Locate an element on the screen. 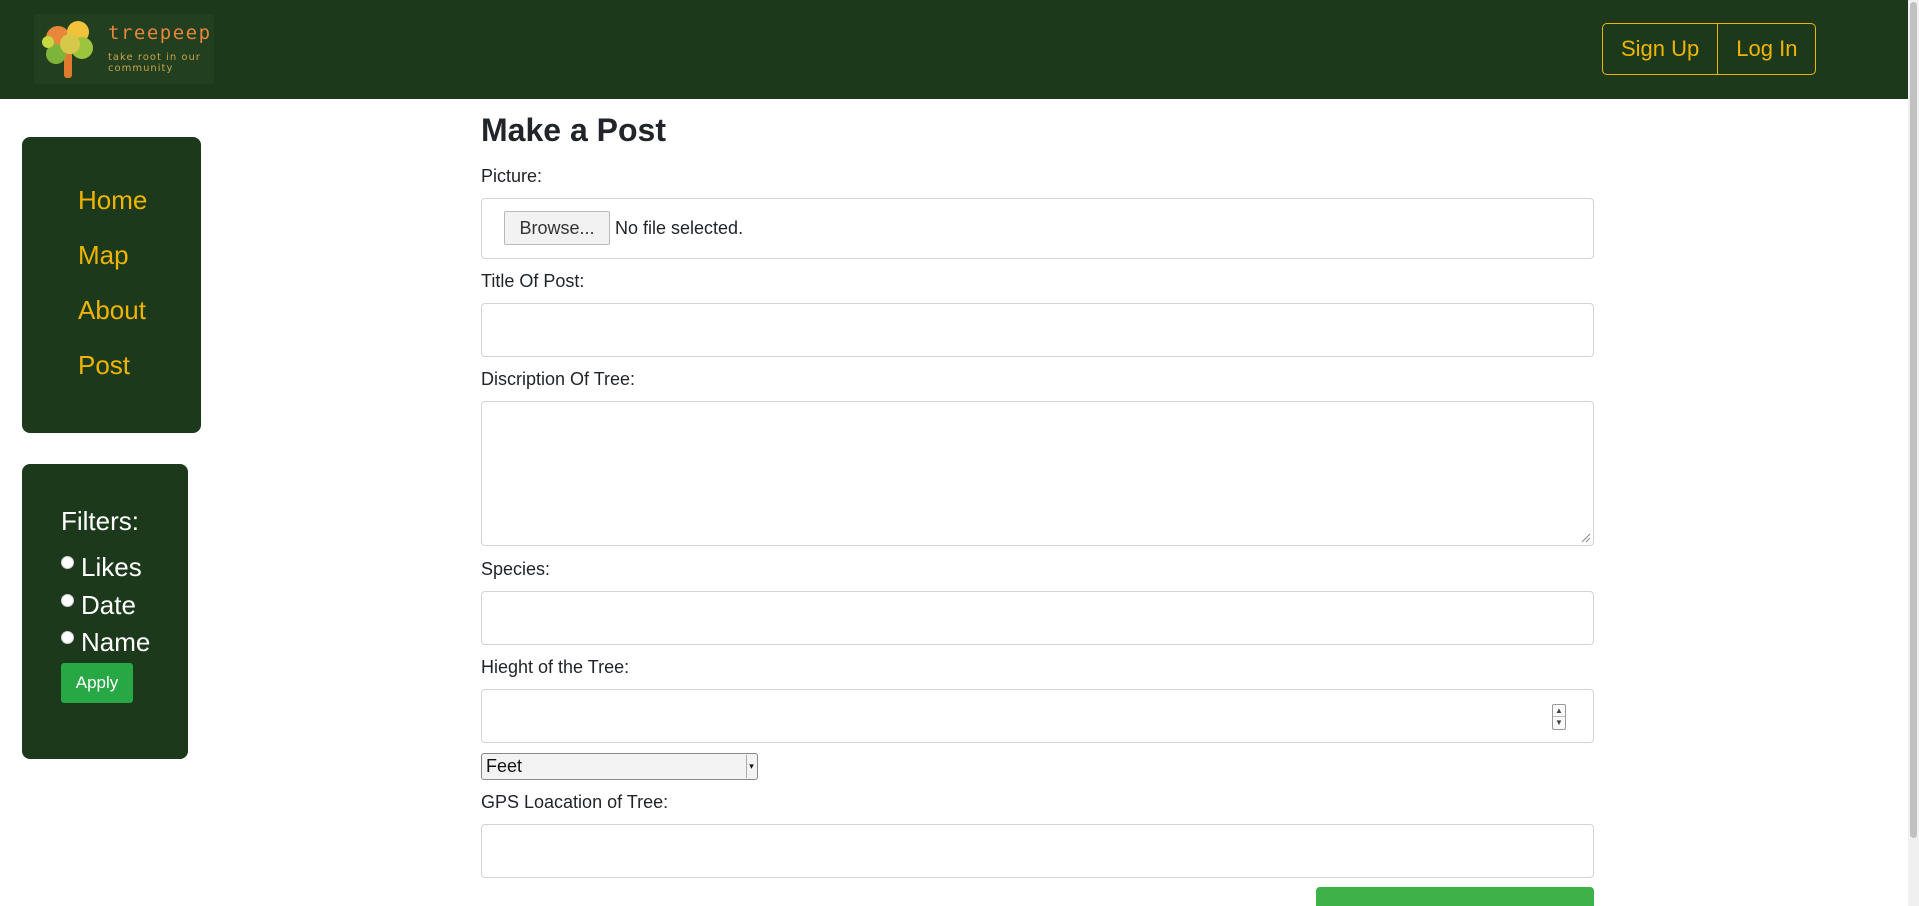 This screenshot has height=906, width=1919. filter-option-likes: Likes is located at coordinates (101, 567).